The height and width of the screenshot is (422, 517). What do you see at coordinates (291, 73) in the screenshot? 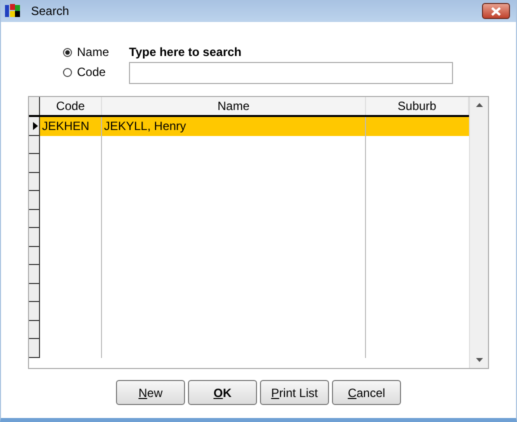
I see `search-field` at bounding box center [291, 73].